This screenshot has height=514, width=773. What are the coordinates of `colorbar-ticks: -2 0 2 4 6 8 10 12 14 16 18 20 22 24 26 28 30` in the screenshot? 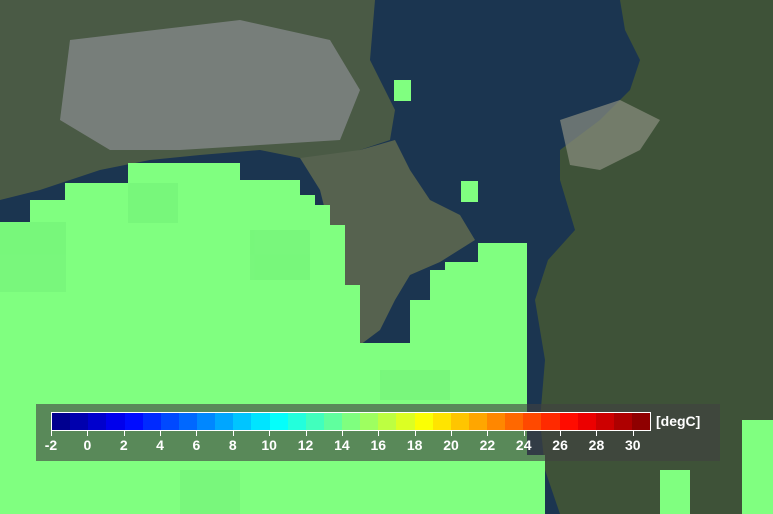 It's located at (348, 445).